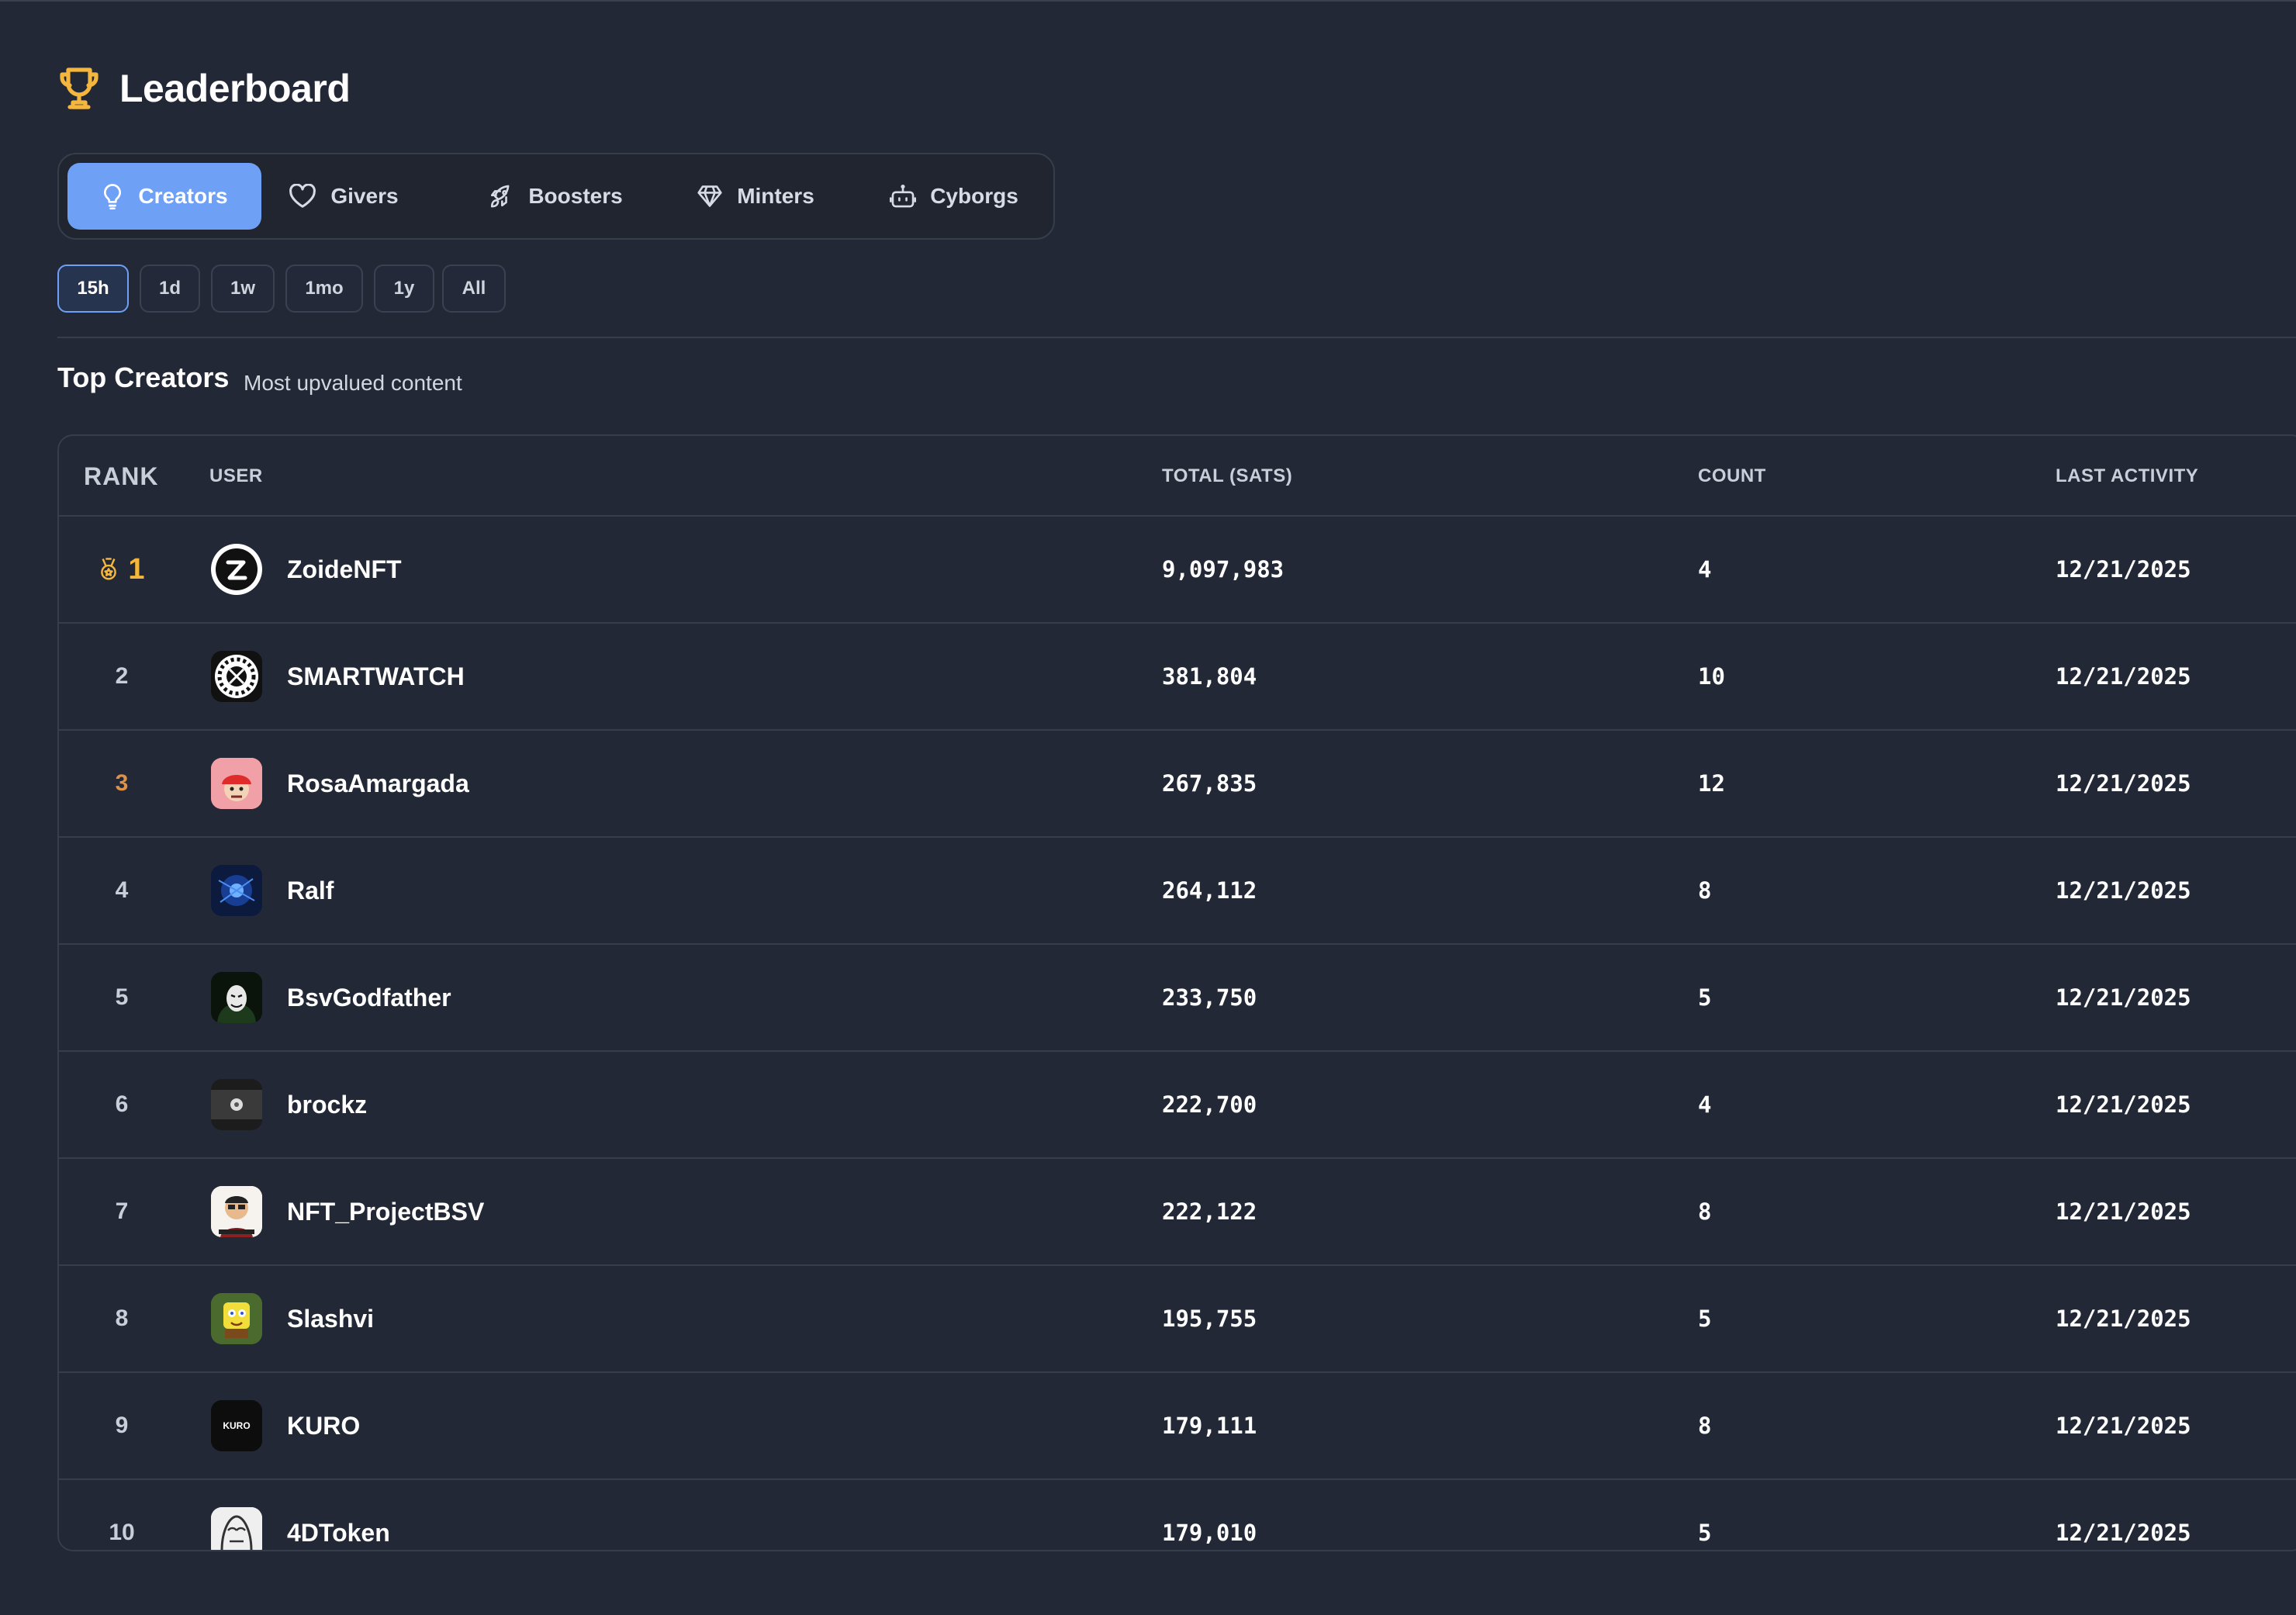 The image size is (2296, 1615). I want to click on user-cell: 4DToken, so click(300, 1515).